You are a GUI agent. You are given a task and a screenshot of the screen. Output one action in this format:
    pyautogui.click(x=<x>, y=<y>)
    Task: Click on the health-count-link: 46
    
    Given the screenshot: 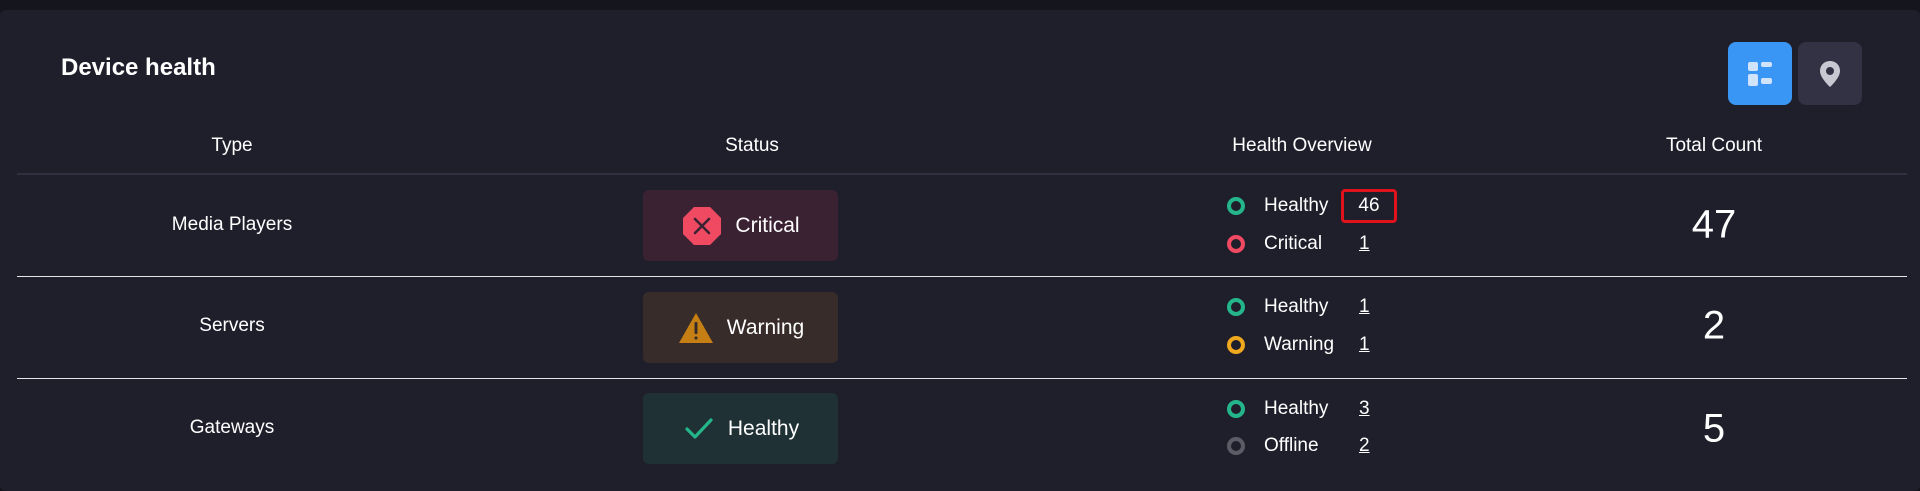 What is the action you would take?
    pyautogui.click(x=1369, y=206)
    